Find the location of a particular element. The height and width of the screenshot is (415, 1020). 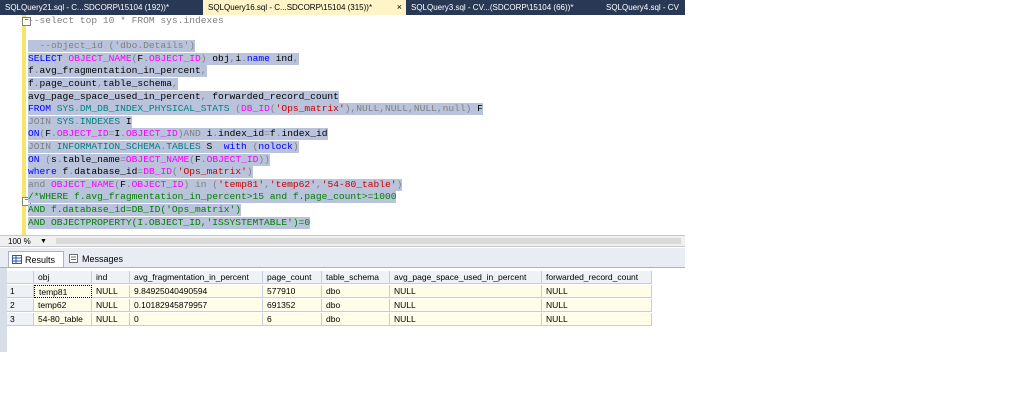

grid-icon is located at coordinates (17, 259).